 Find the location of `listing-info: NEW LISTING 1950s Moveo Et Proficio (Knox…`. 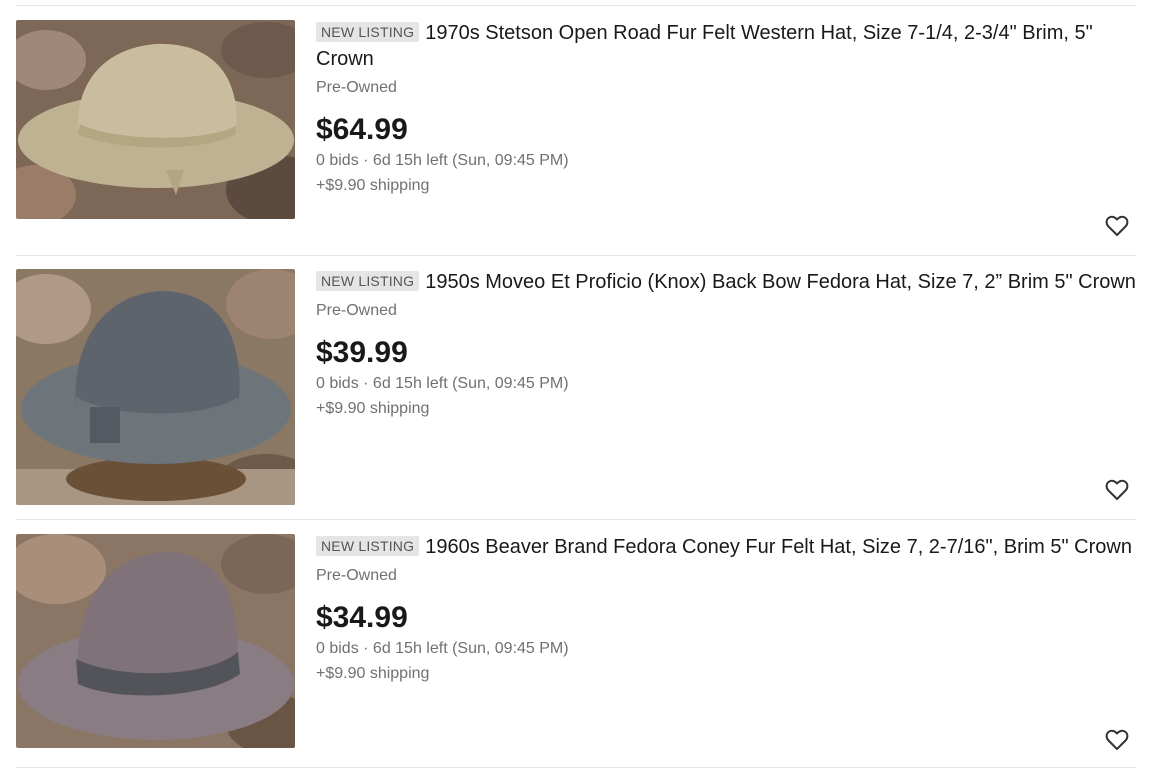

listing-info: NEW LISTING 1950s Moveo Et Proficio (Knox… is located at coordinates (726, 344).